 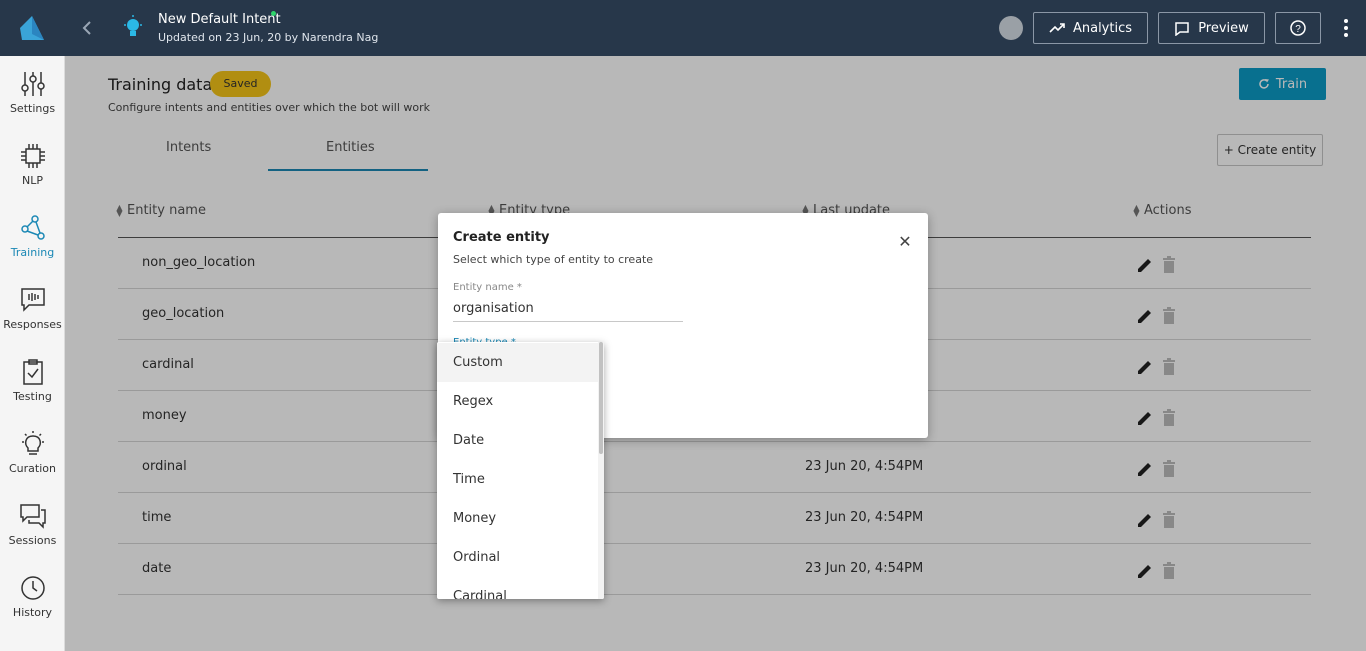 What do you see at coordinates (1011, 28) in the screenshot?
I see `console-icon` at bounding box center [1011, 28].